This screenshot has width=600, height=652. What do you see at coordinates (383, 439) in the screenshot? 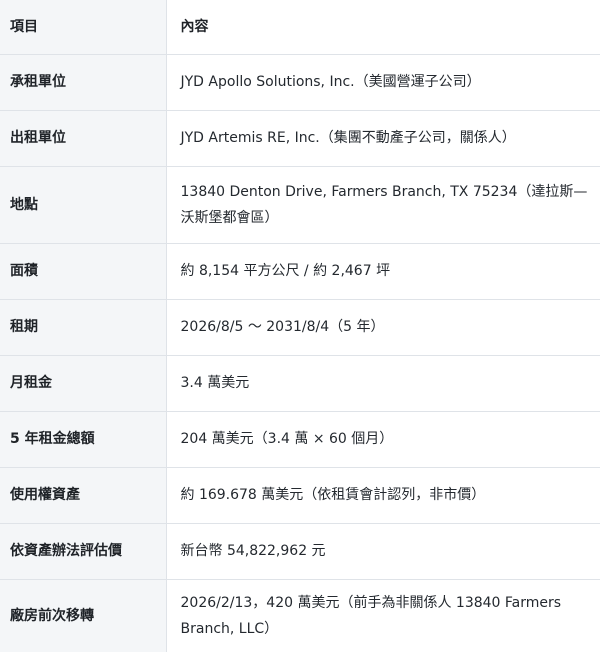
I see `row-value-total-rent: 204 萬美元（3.4 萬 × 60 個月）` at bounding box center [383, 439].